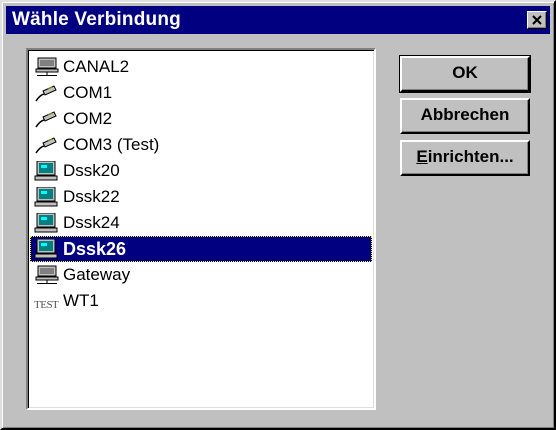  Describe the element at coordinates (201, 249) in the screenshot. I see `list-item-dssk26: Dssk26` at that location.